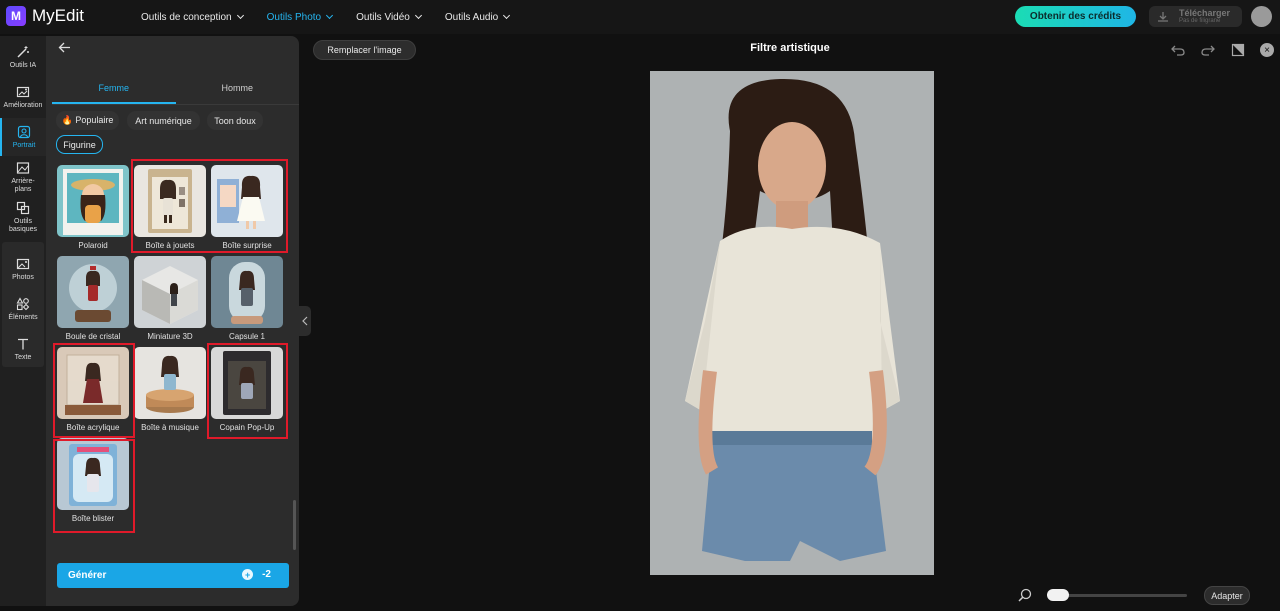 The width and height of the screenshot is (1280, 611). Describe the element at coordinates (58, 15) in the screenshot. I see `app-name: MyEdit` at that location.